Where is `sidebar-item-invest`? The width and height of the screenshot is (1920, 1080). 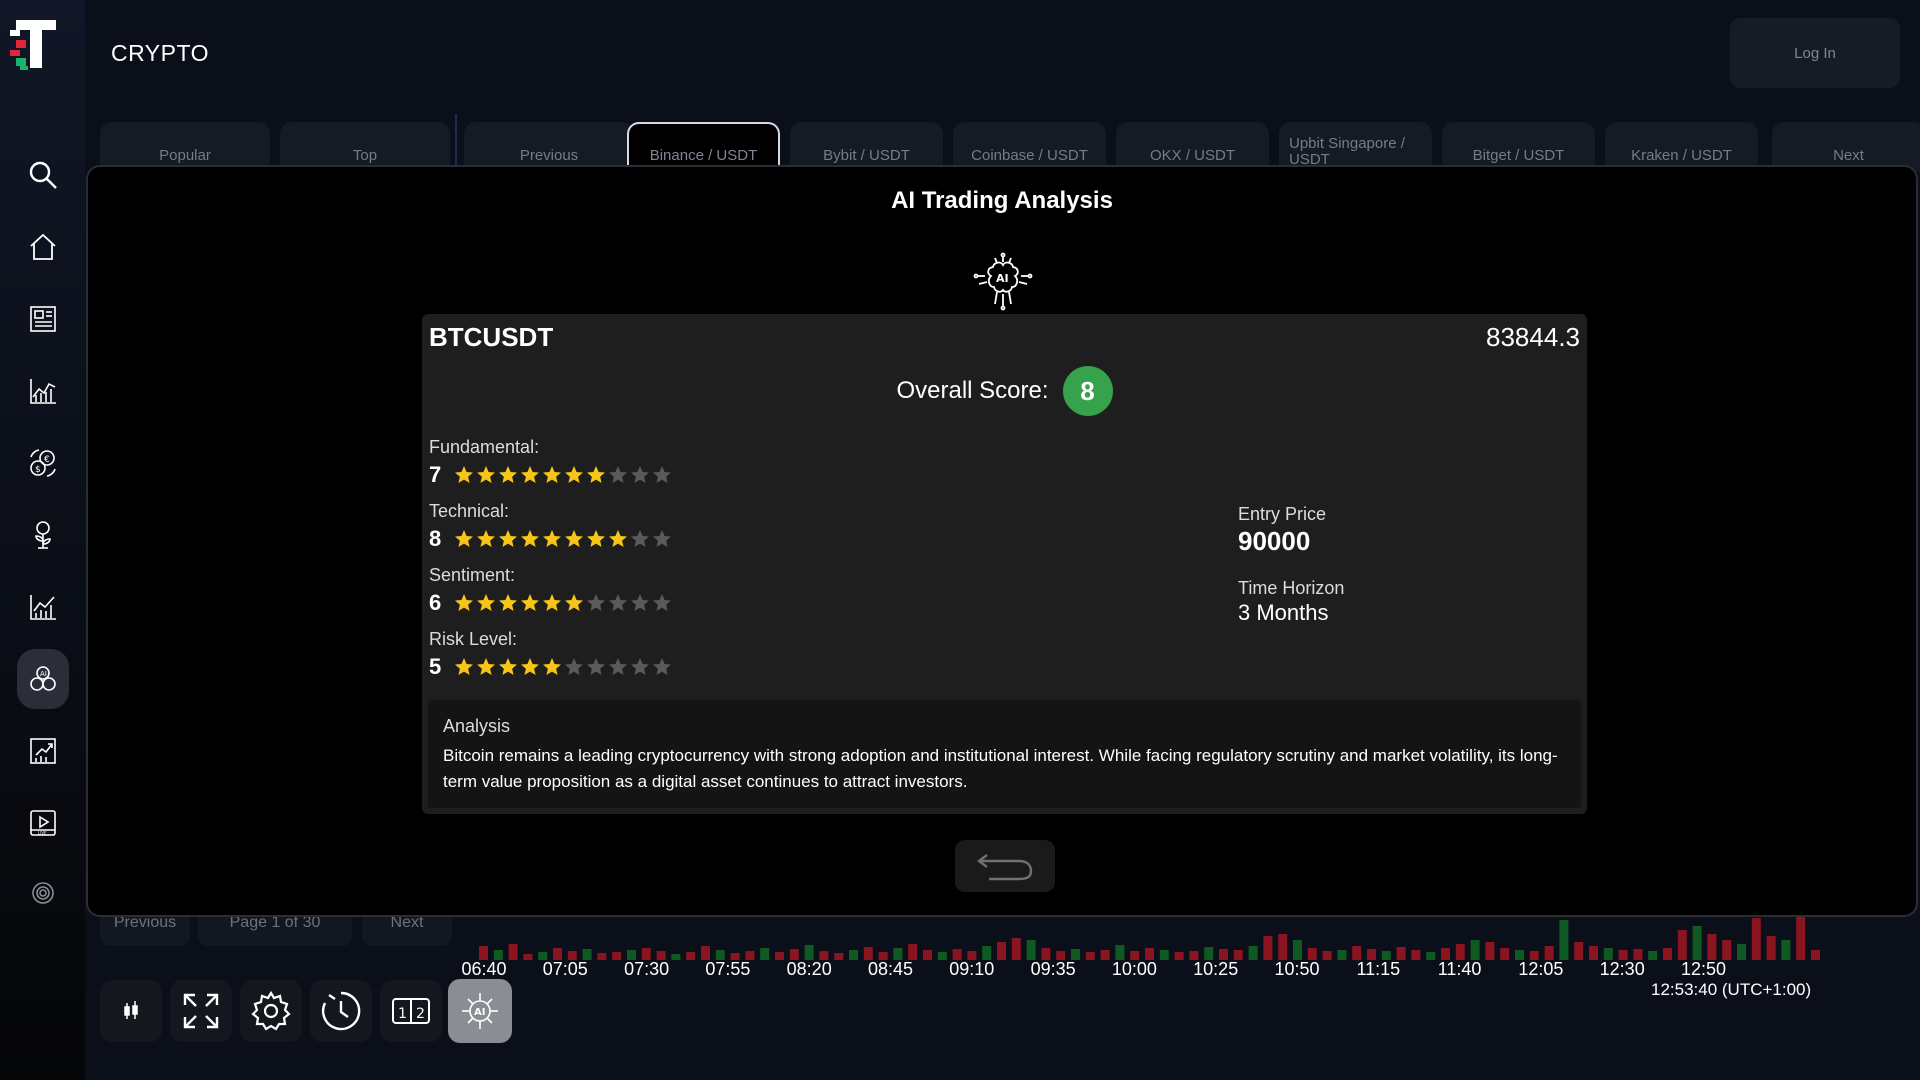 sidebar-item-invest is located at coordinates (43, 535).